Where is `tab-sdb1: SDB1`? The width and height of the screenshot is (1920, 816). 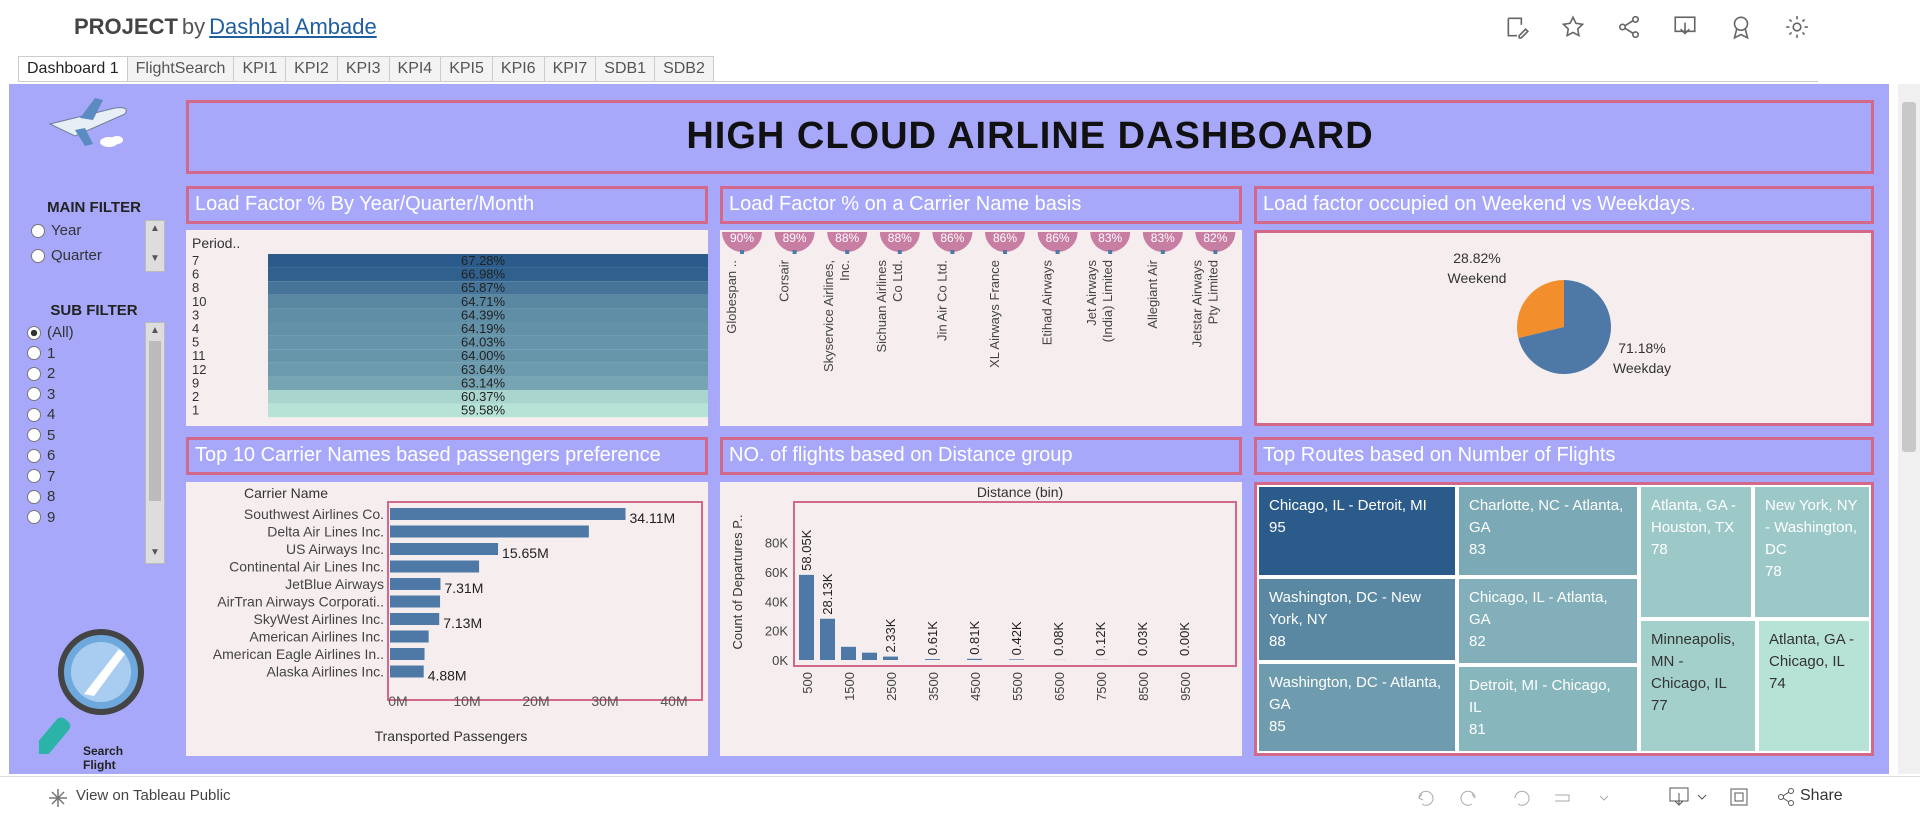
tab-sdb1: SDB1 is located at coordinates (625, 68).